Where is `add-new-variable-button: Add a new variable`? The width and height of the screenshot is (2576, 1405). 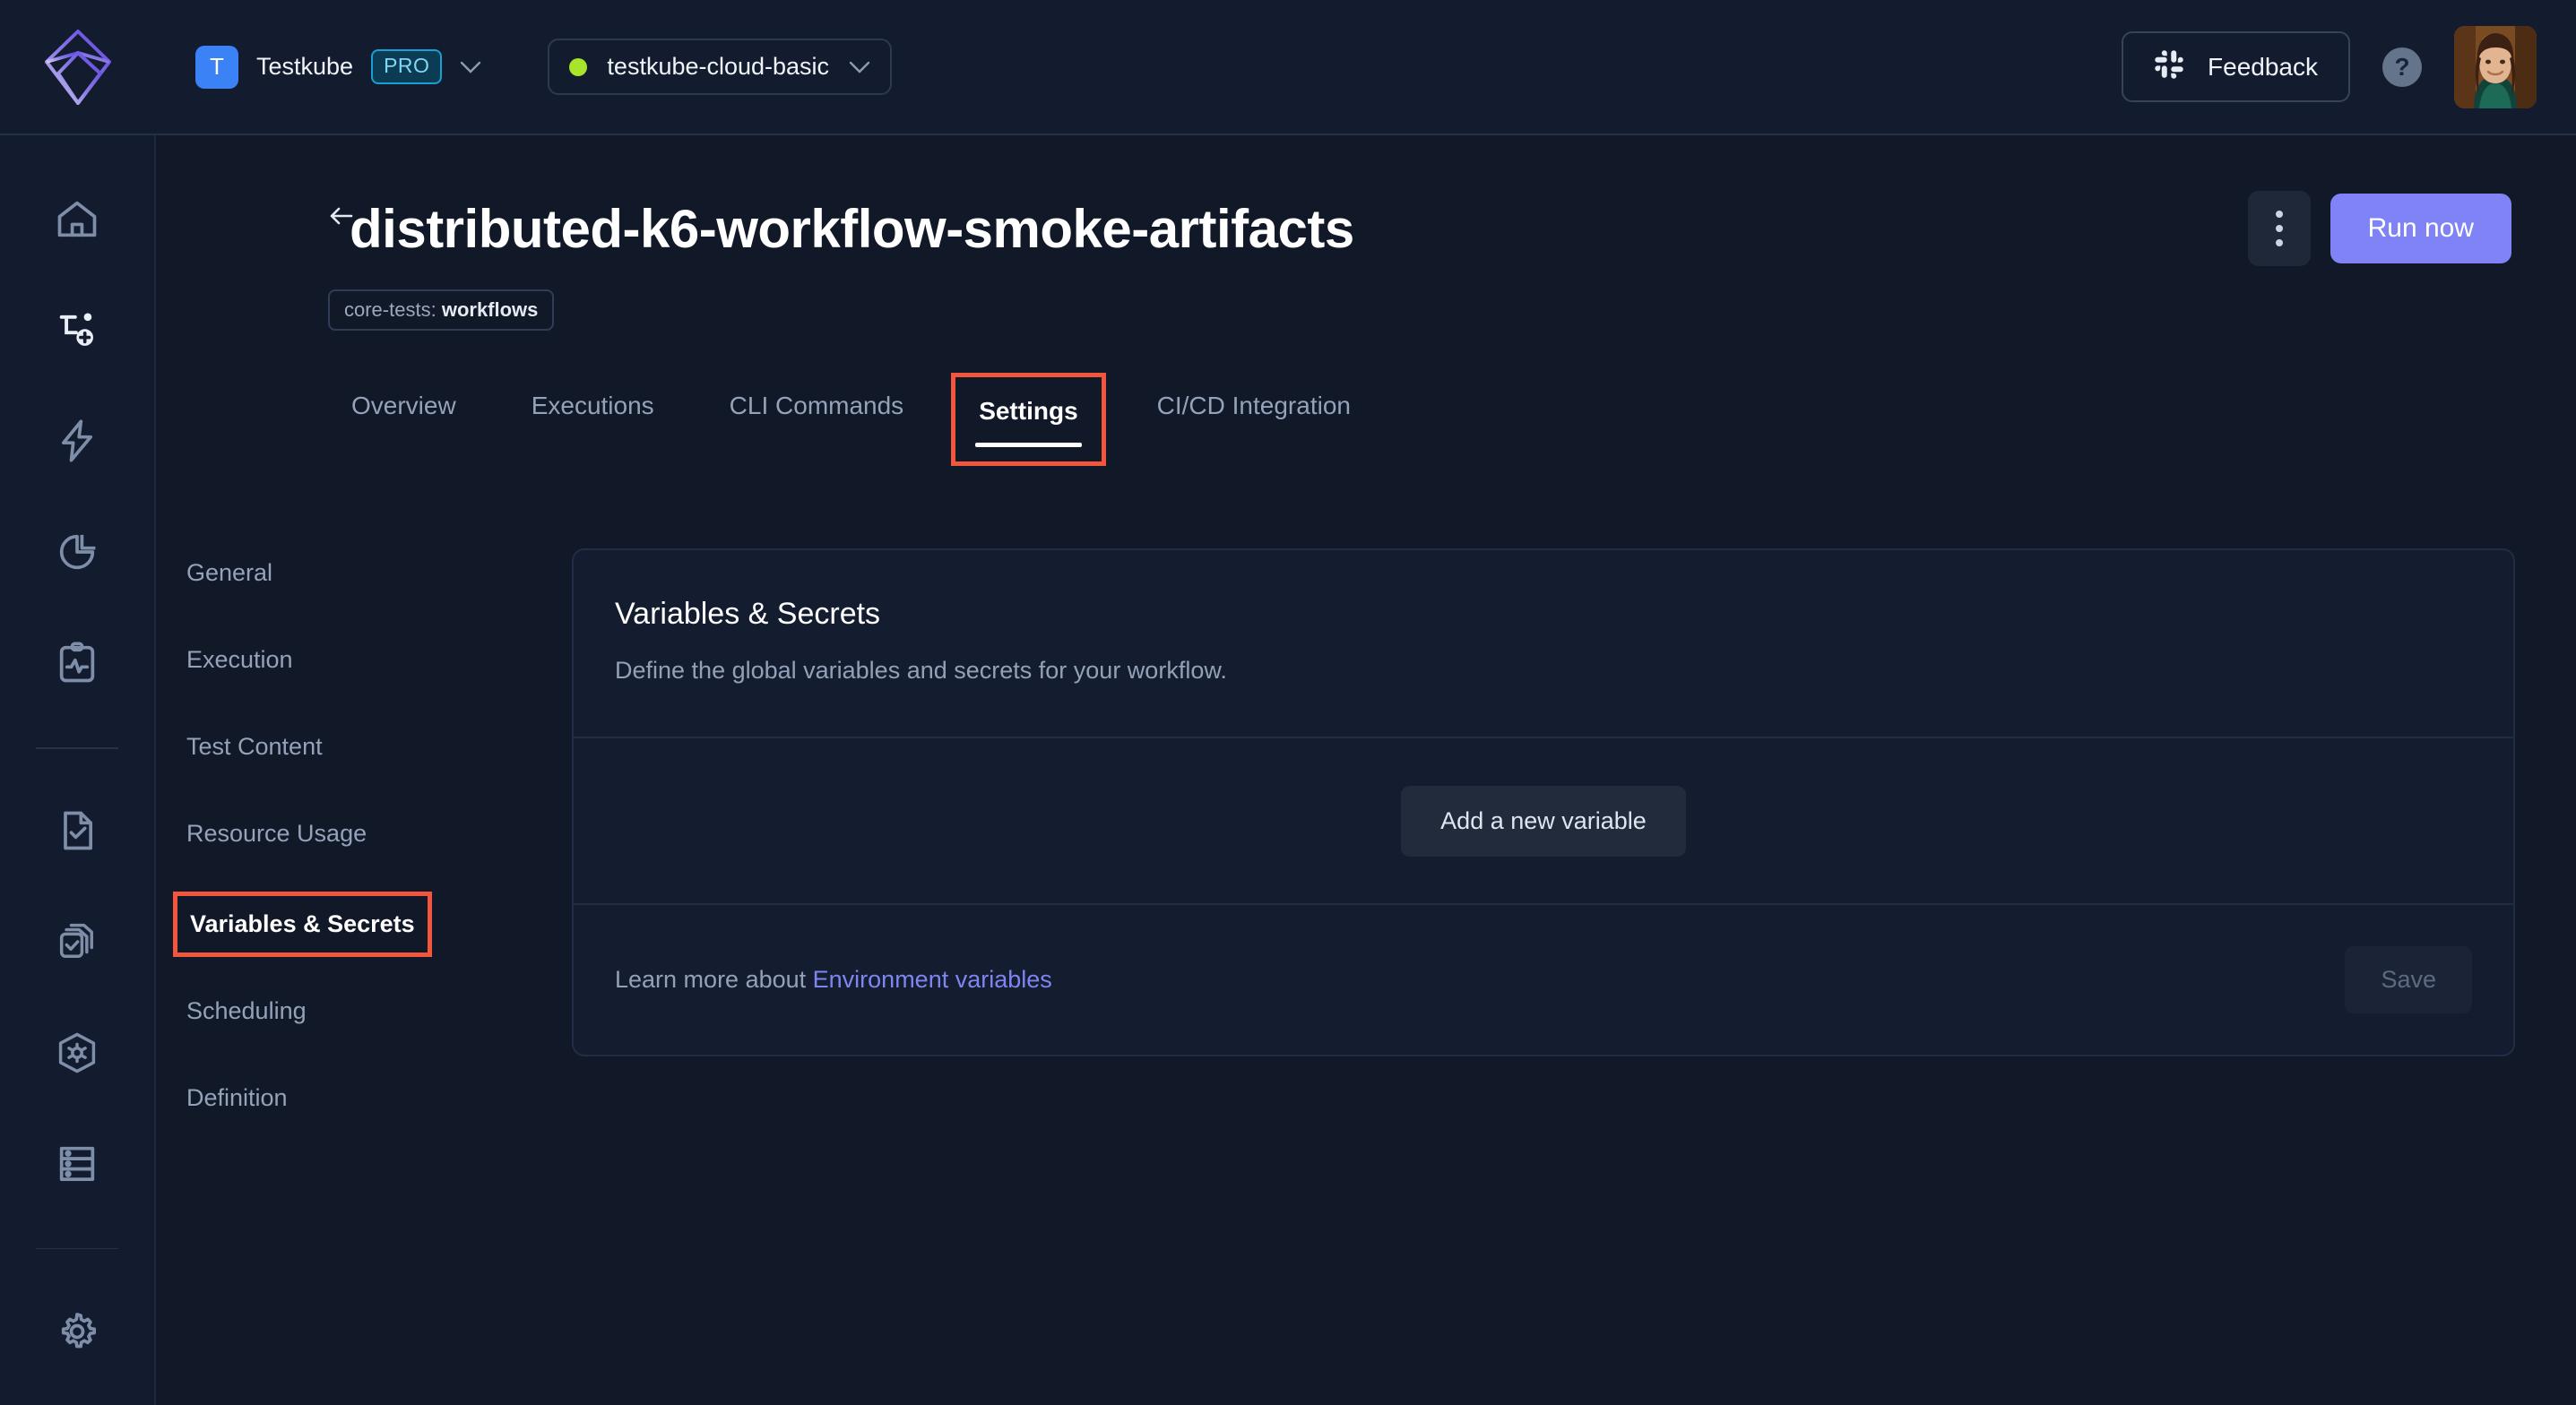 add-new-variable-button: Add a new variable is located at coordinates (1543, 821).